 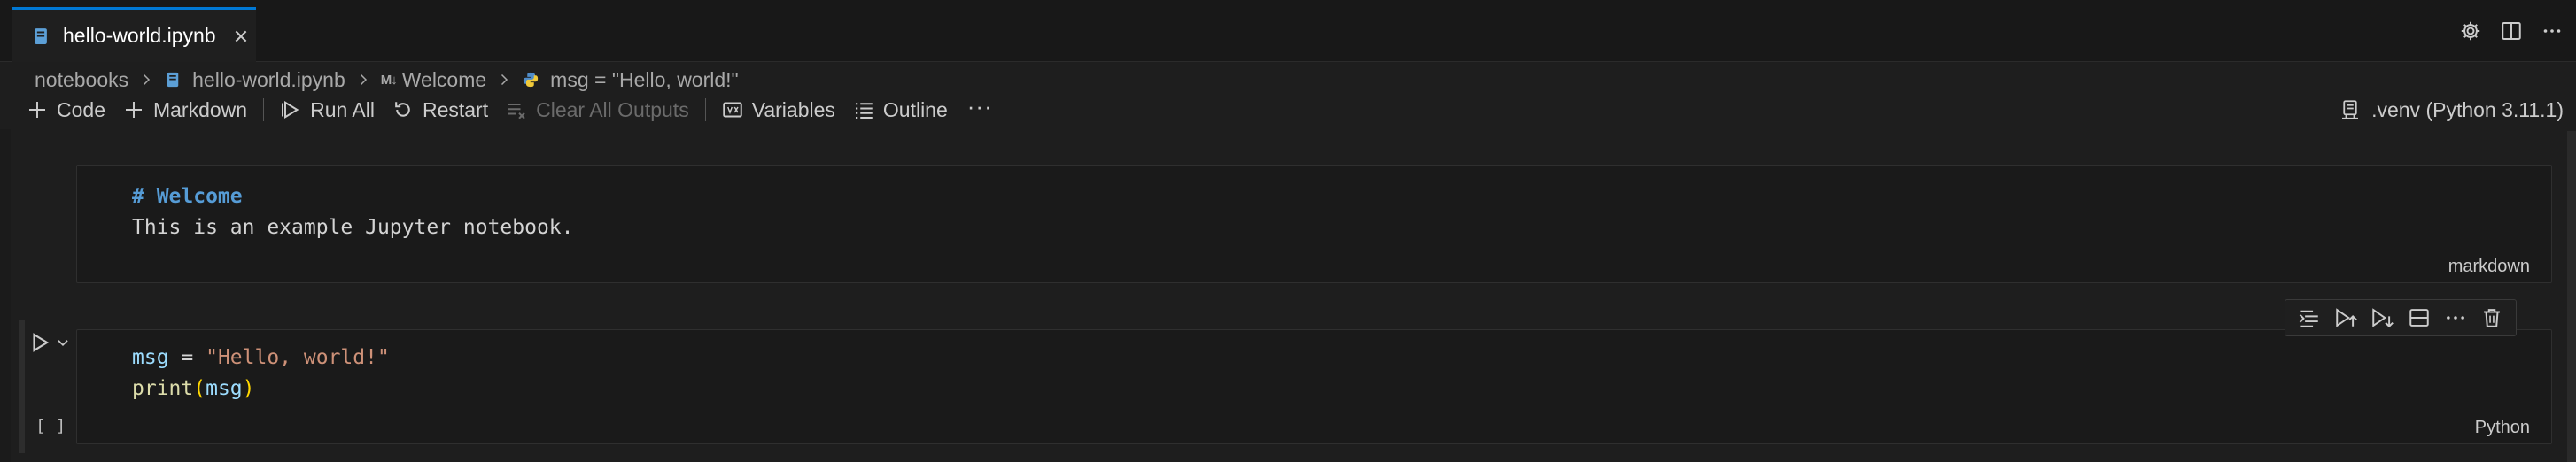 What do you see at coordinates (2455, 317) in the screenshot?
I see `more-icon` at bounding box center [2455, 317].